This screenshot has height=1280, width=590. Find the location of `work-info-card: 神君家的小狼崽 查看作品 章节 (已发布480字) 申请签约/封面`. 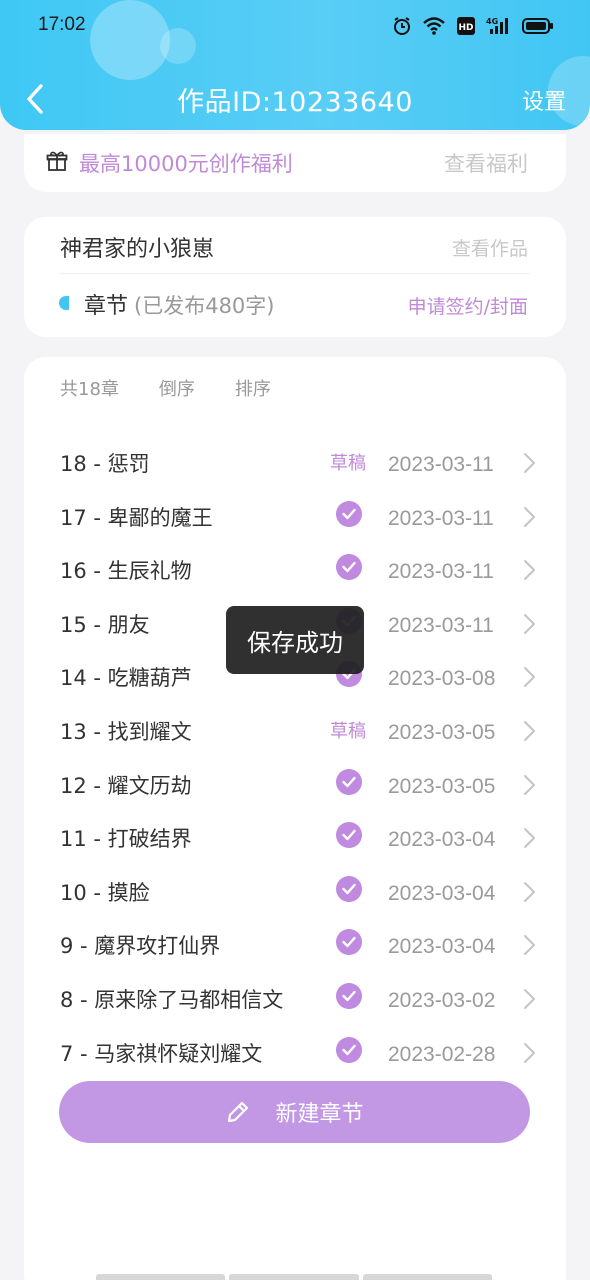

work-info-card: 神君家的小狼崽 查看作品 章节 (已发布480字) 申请签约/封面 is located at coordinates (295, 277).